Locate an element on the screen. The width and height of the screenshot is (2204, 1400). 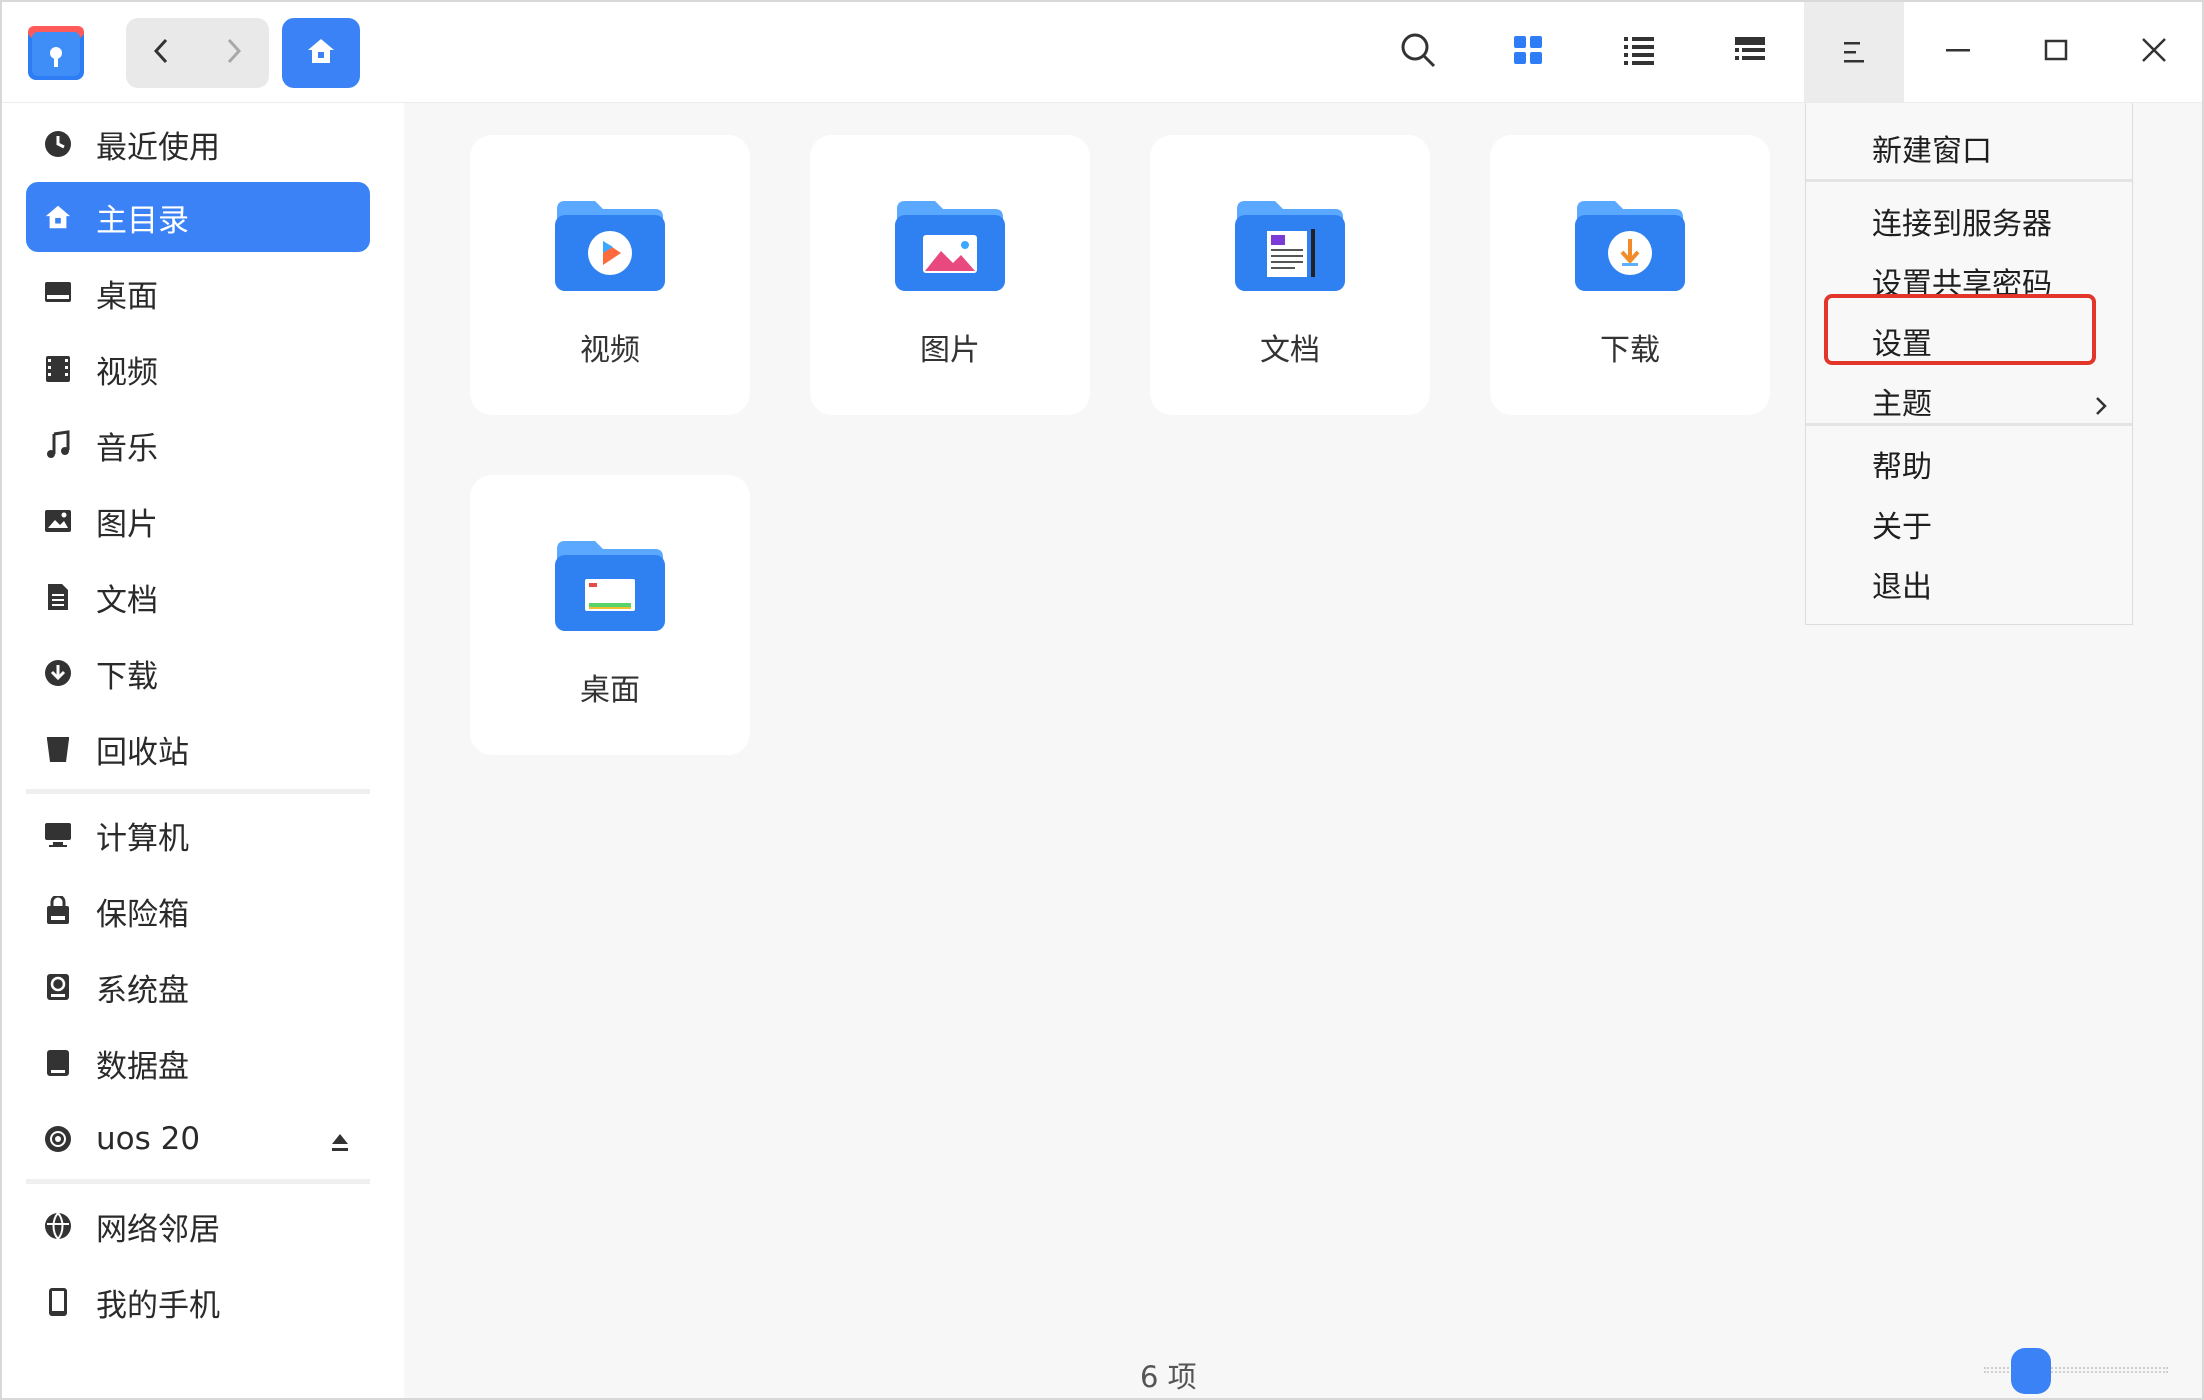
menu-item-about: 关于 is located at coordinates (1969, 524).